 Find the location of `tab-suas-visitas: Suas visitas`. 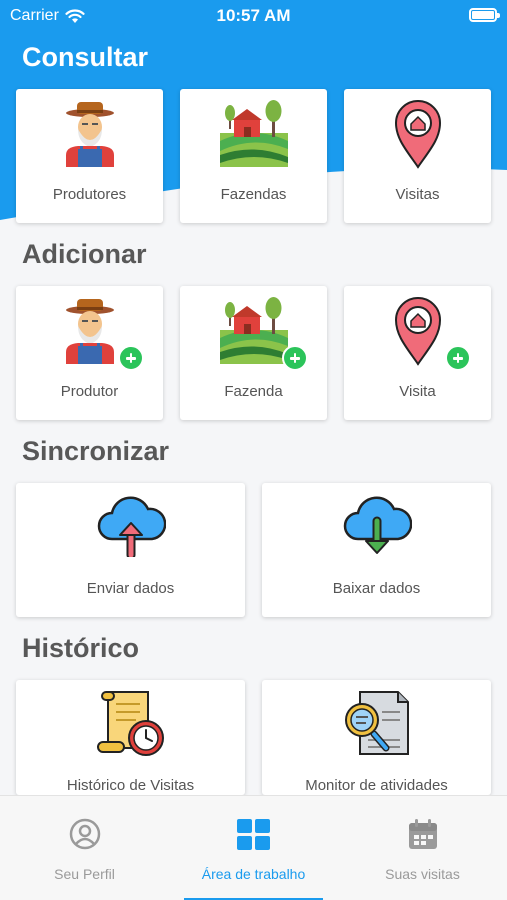

tab-suas-visitas: Suas visitas is located at coordinates (422, 848).